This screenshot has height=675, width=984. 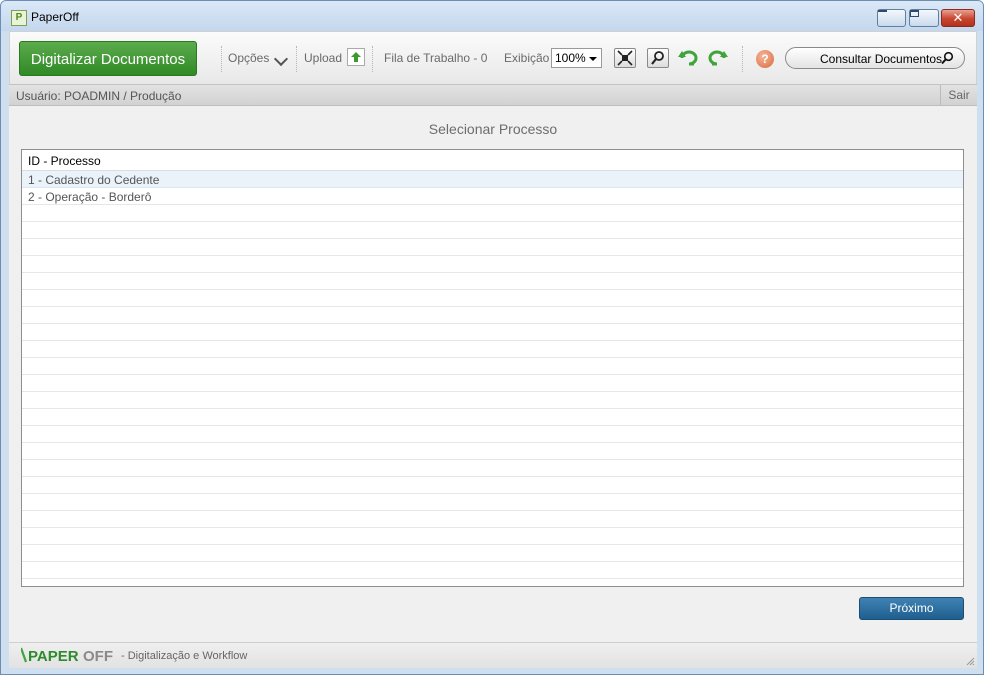 I want to click on search-icon, so click(x=947, y=58).